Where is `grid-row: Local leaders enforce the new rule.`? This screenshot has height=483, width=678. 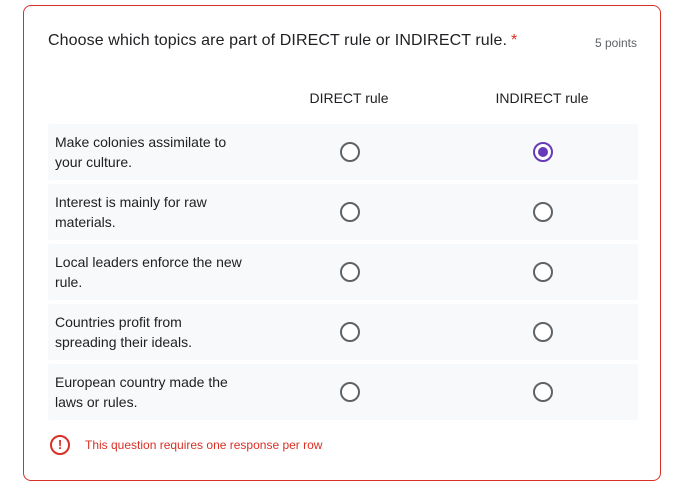 grid-row: Local leaders enforce the new rule. is located at coordinates (343, 272).